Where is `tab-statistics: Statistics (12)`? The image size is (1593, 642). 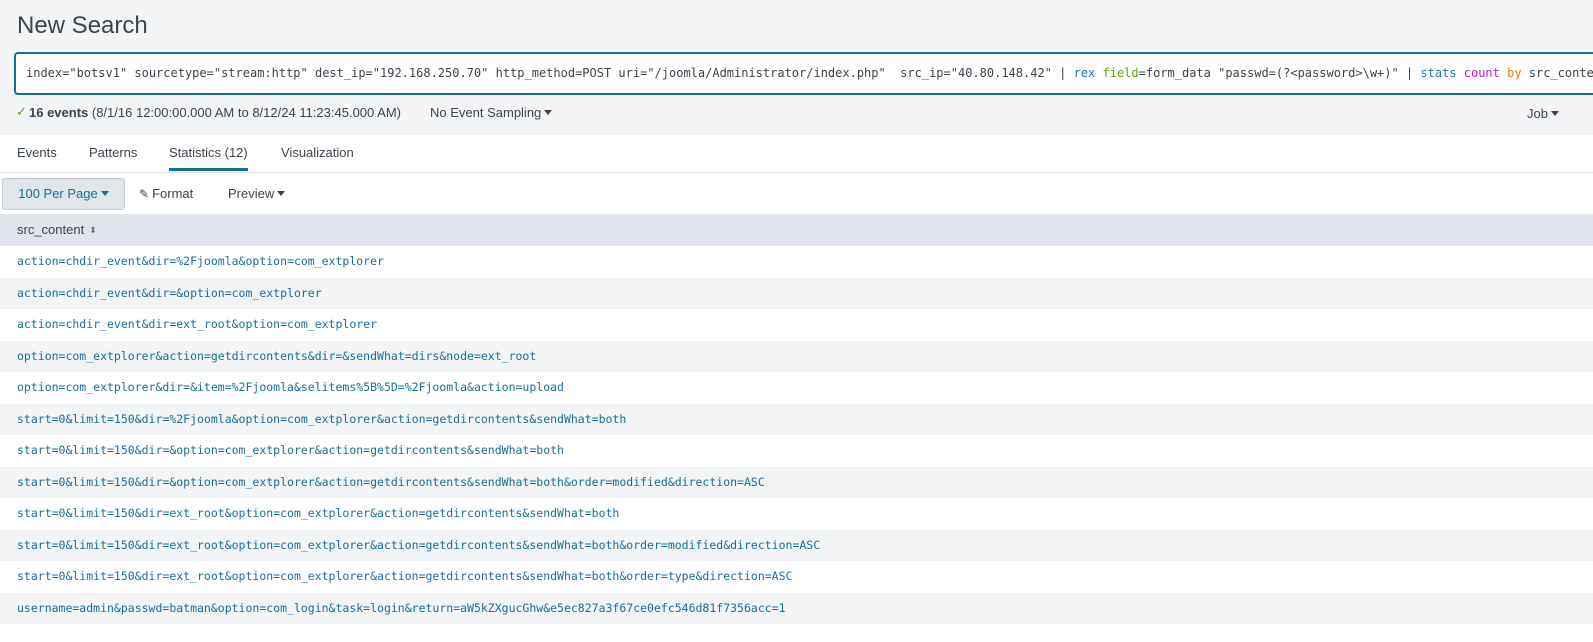
tab-statistics: Statistics (12) is located at coordinates (208, 158).